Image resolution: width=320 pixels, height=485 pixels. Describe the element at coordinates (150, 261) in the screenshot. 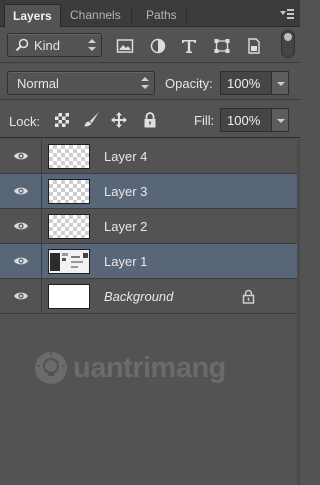

I see `layer-row-layer-1: Layer 1` at that location.